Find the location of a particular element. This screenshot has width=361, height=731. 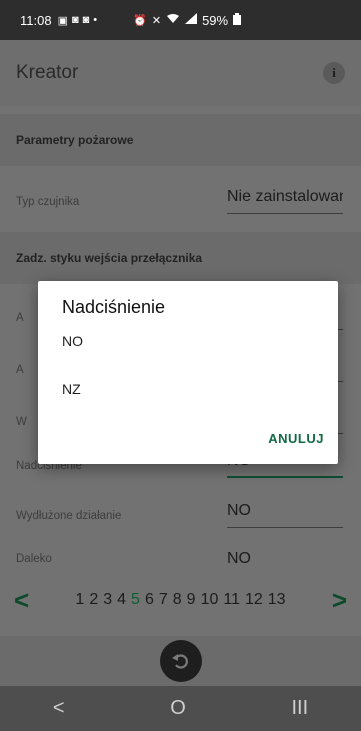

prev-page-button: < is located at coordinates (21, 600).